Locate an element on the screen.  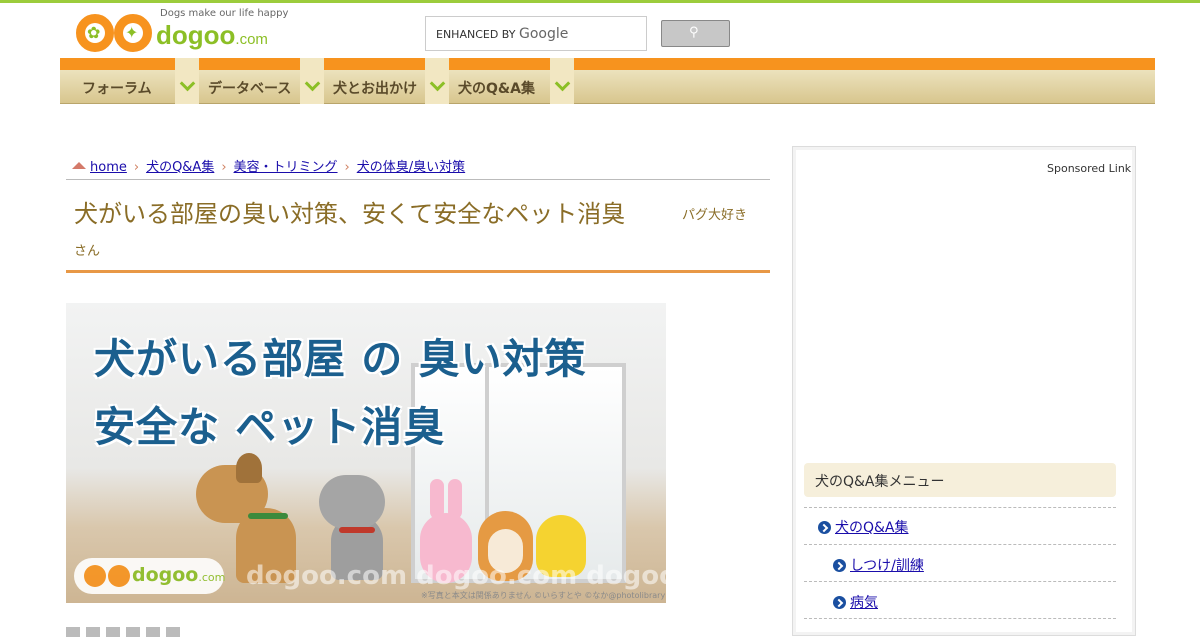
breadcrumb: home › 犬のQ&A集 › 美容・トリミング › 犬の体臭/臭い対策 is located at coordinates (268, 165).